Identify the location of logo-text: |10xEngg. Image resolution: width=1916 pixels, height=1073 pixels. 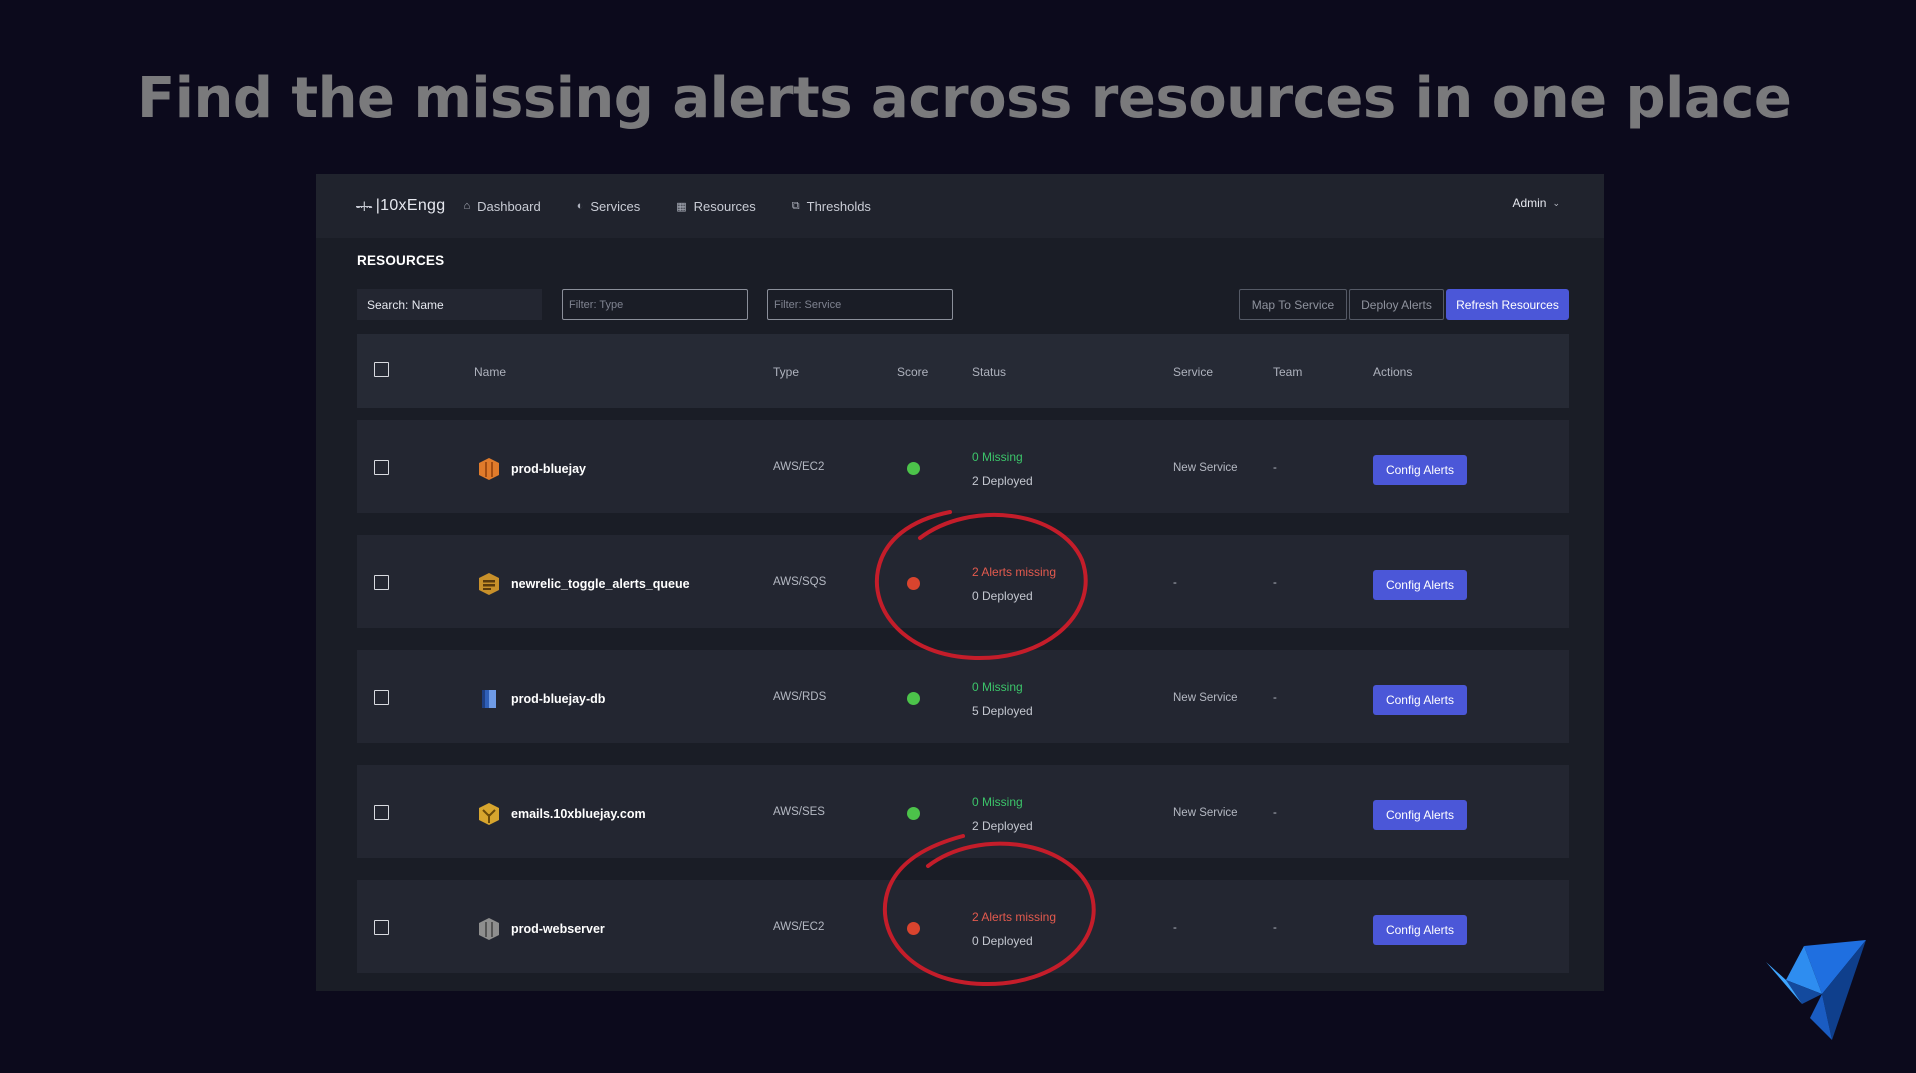
(410, 205).